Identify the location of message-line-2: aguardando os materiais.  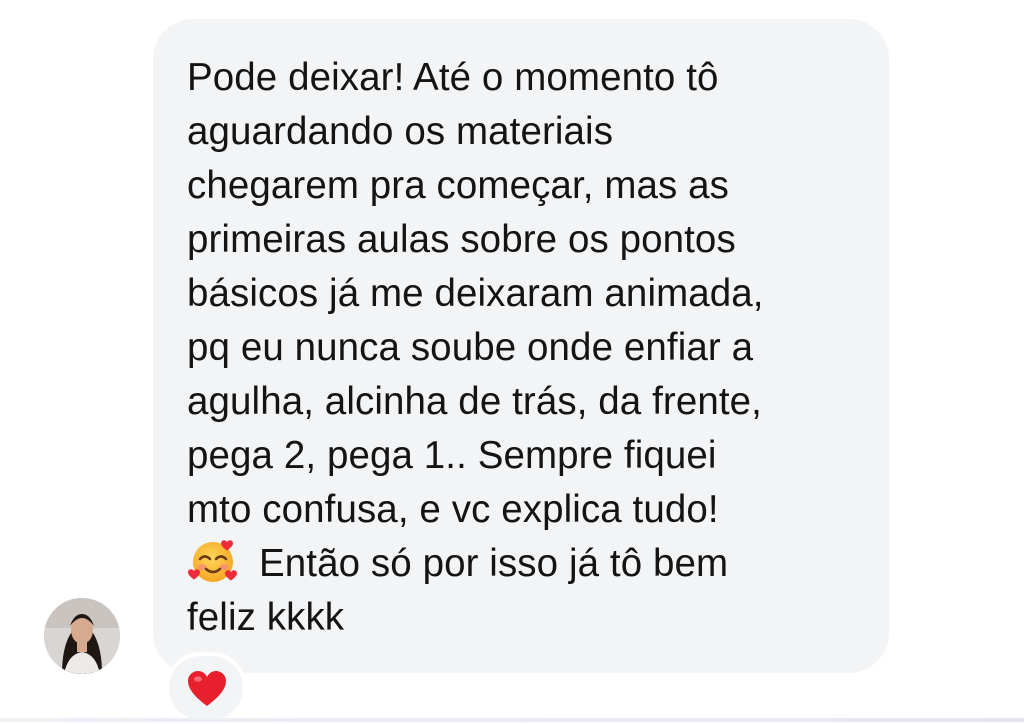
(400, 131).